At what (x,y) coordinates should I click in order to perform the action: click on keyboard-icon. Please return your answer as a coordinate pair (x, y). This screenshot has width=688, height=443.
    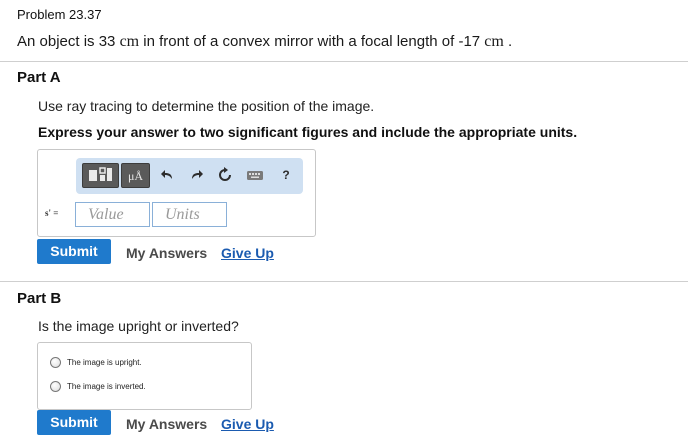
    Looking at the image, I should click on (255, 175).